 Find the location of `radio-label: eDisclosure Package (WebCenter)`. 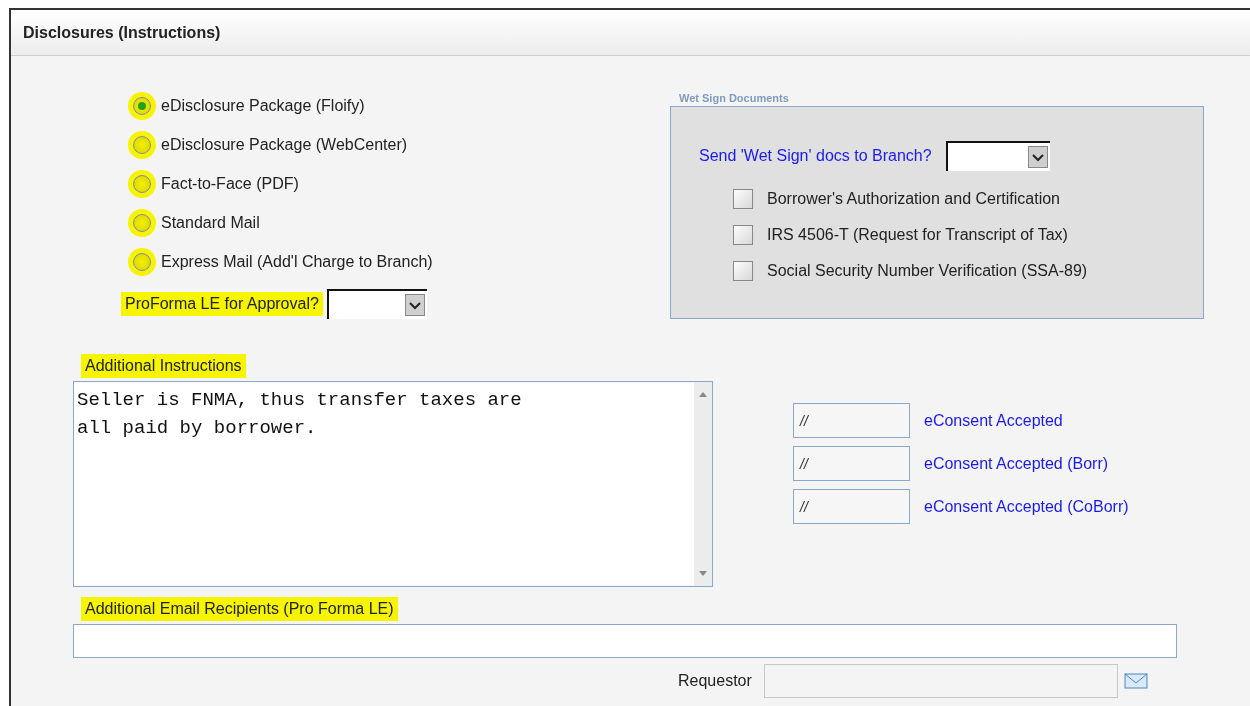

radio-label: eDisclosure Package (WebCenter) is located at coordinates (284, 144).